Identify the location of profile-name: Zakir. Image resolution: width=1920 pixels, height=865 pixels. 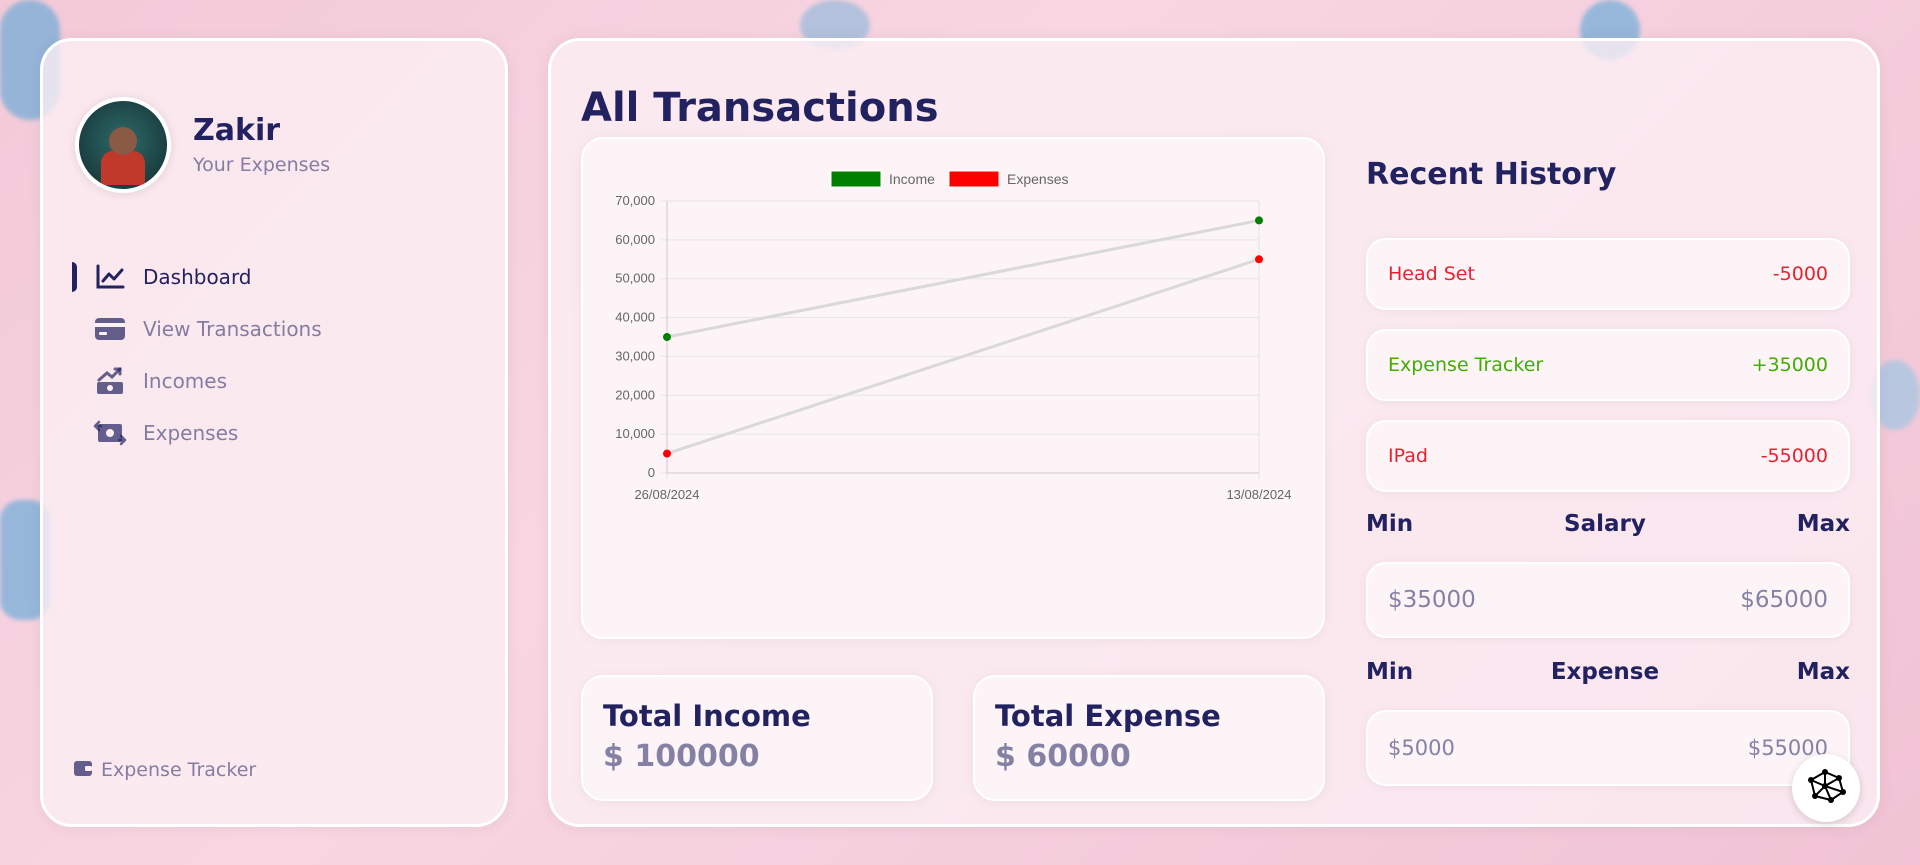
(237, 130).